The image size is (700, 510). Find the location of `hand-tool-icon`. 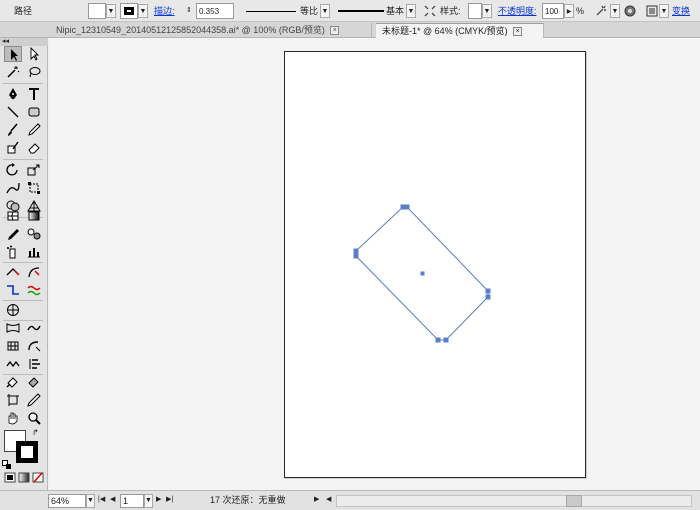

hand-tool-icon is located at coordinates (13, 418).